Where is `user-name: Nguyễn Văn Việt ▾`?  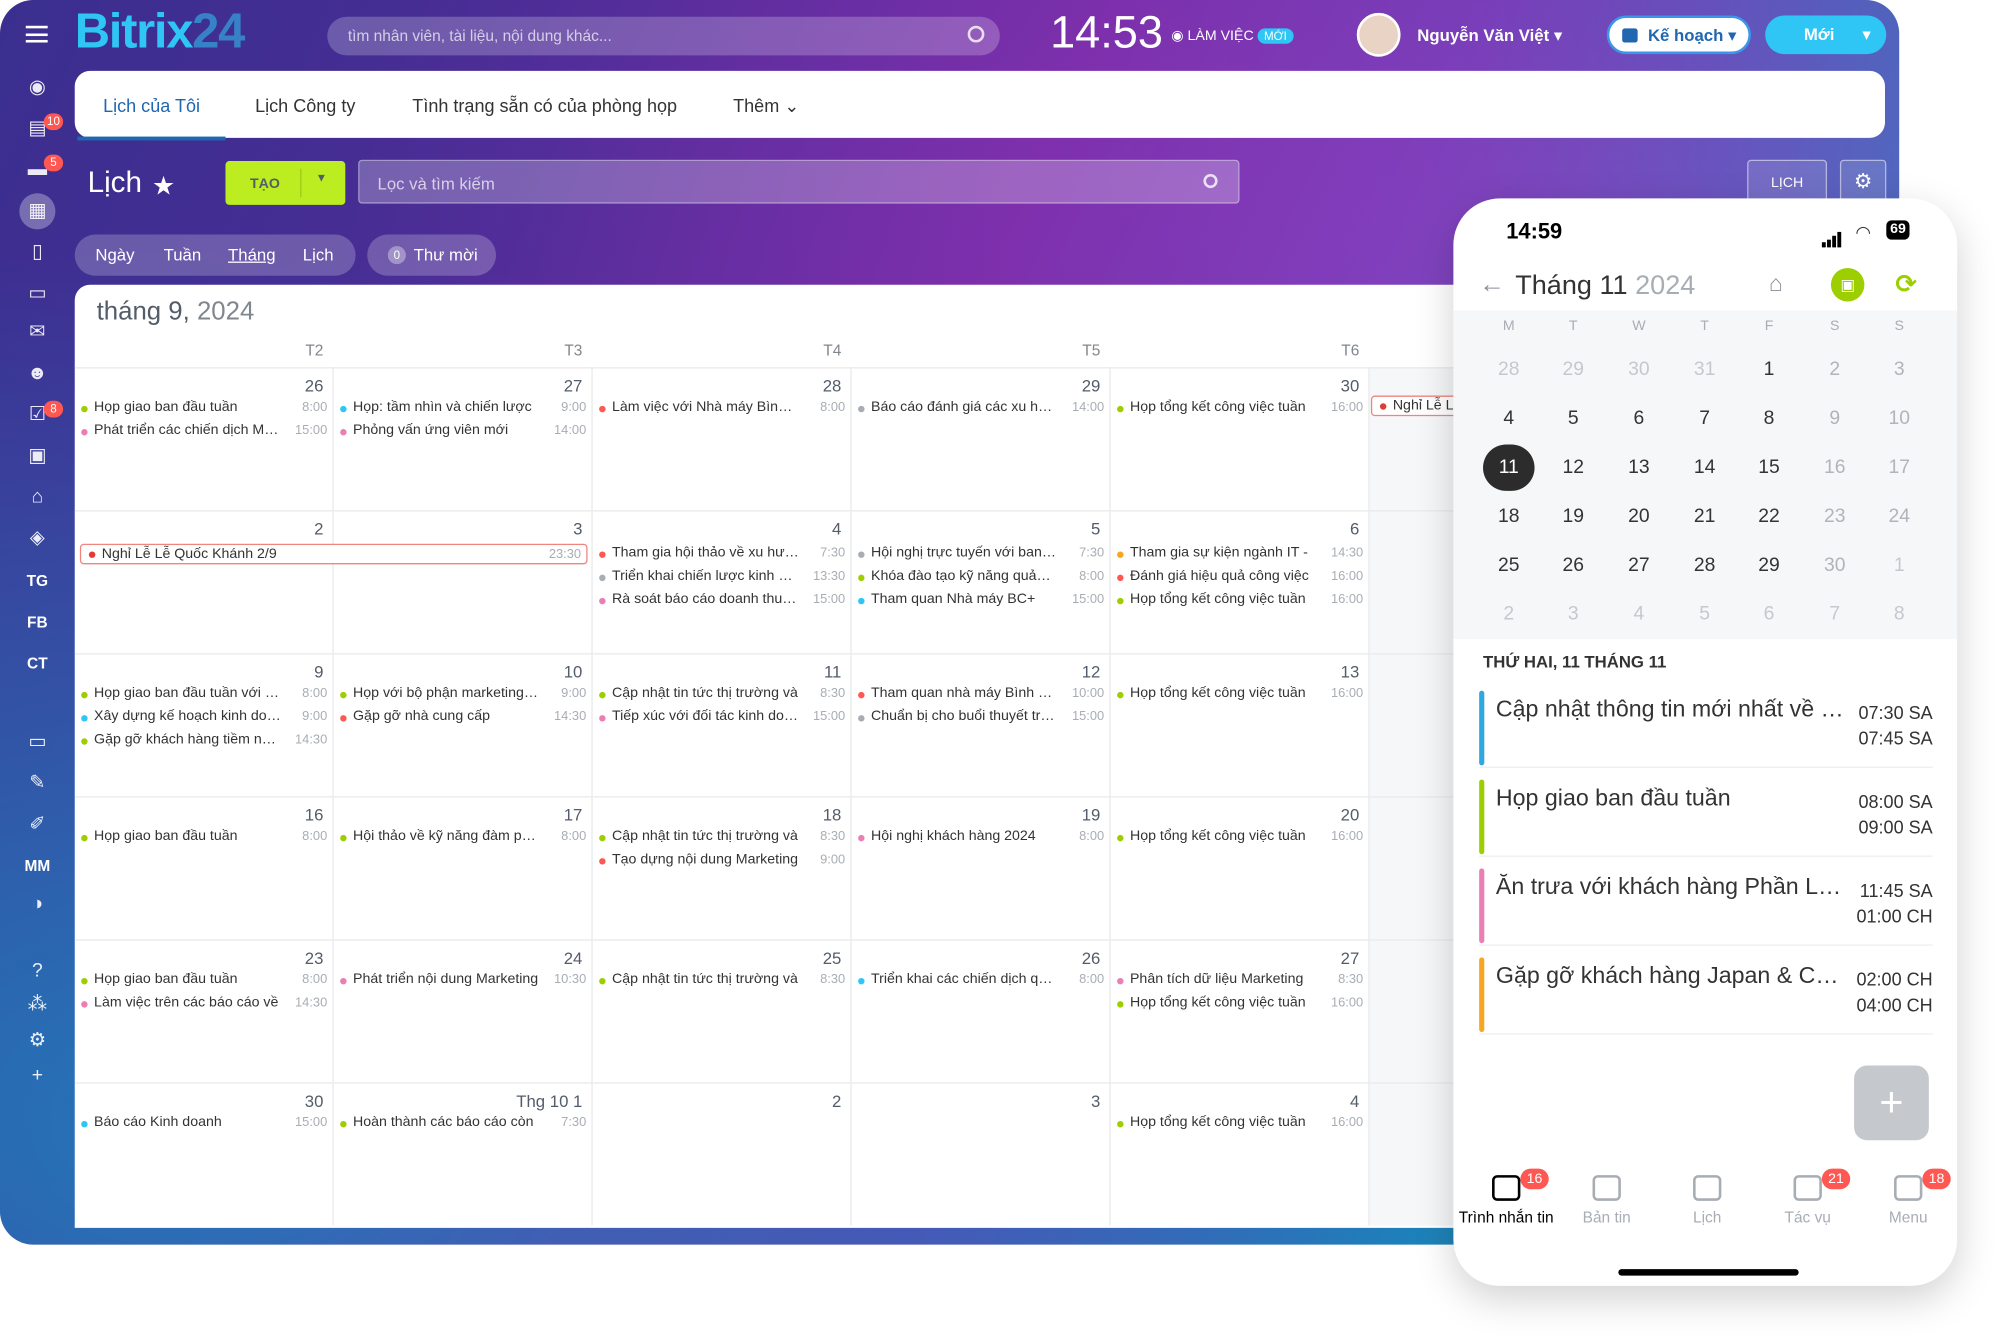 user-name: Nguyễn Văn Việt ▾ is located at coordinates (1489, 36).